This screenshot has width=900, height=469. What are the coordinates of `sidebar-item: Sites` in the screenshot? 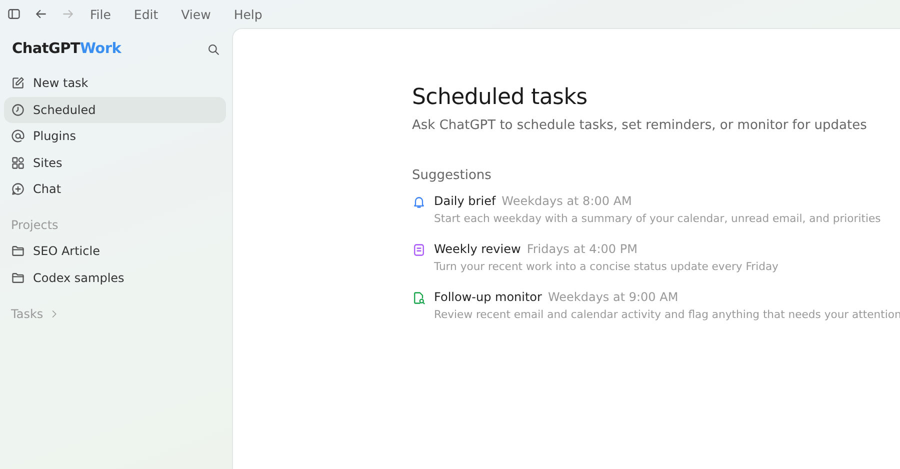 It's located at (115, 163).